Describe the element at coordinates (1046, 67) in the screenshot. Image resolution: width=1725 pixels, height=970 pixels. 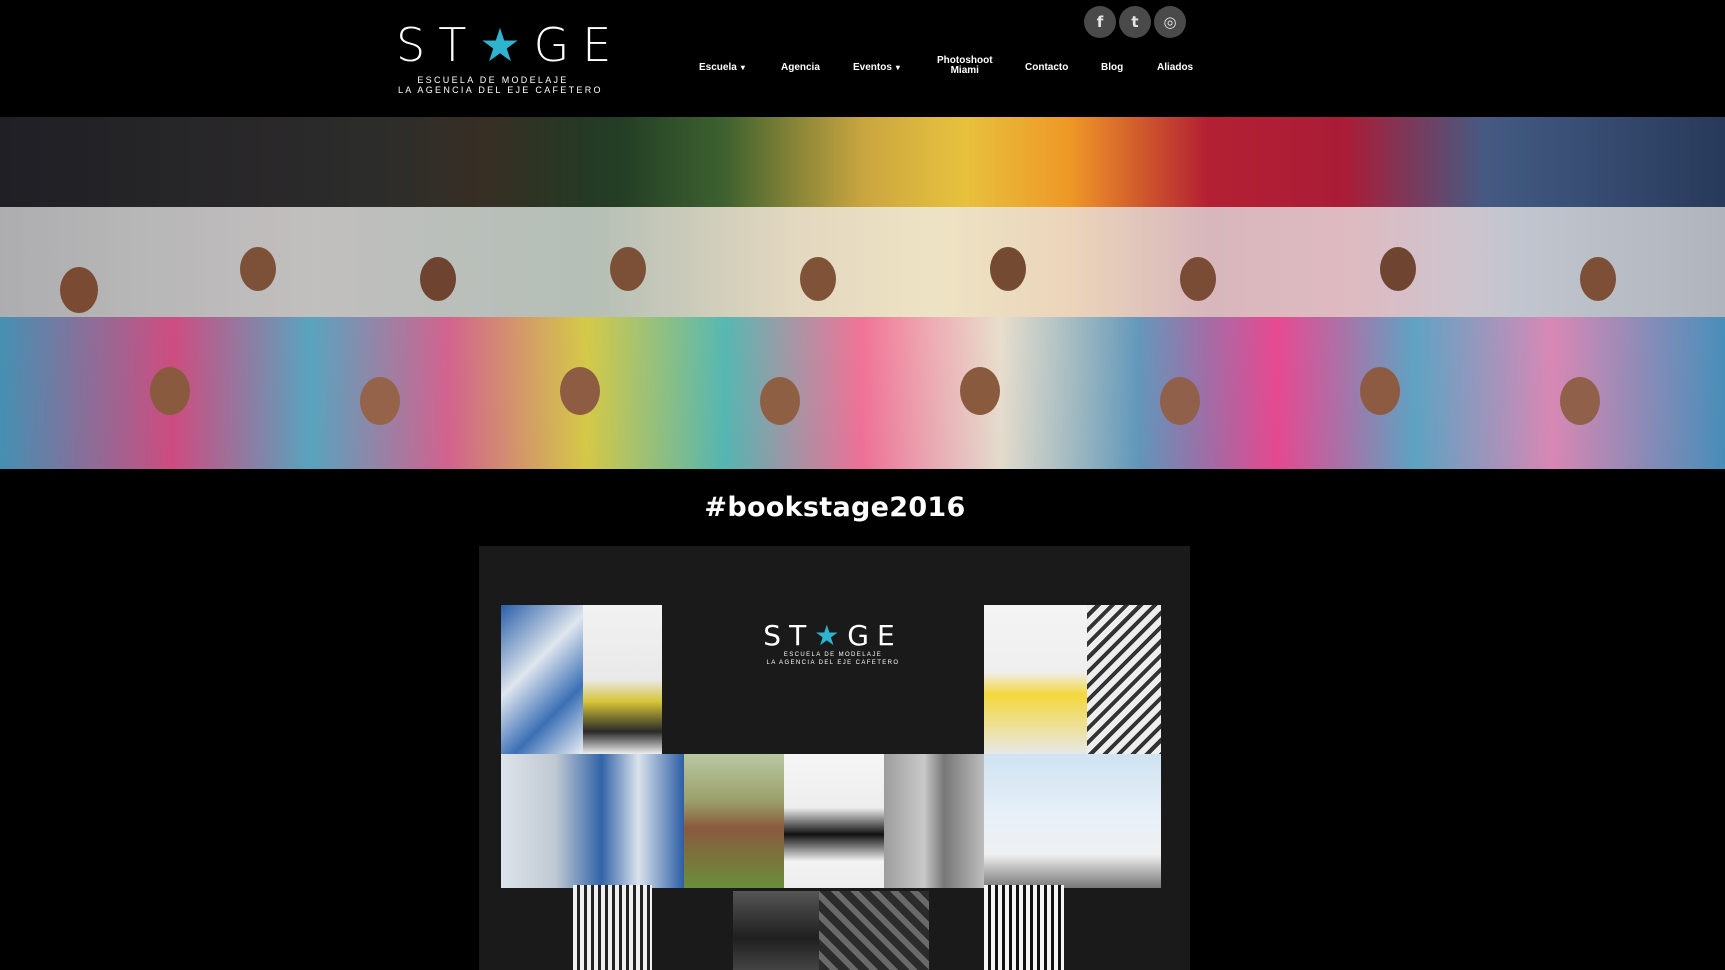
I see `nav-contacto: Contacto` at that location.